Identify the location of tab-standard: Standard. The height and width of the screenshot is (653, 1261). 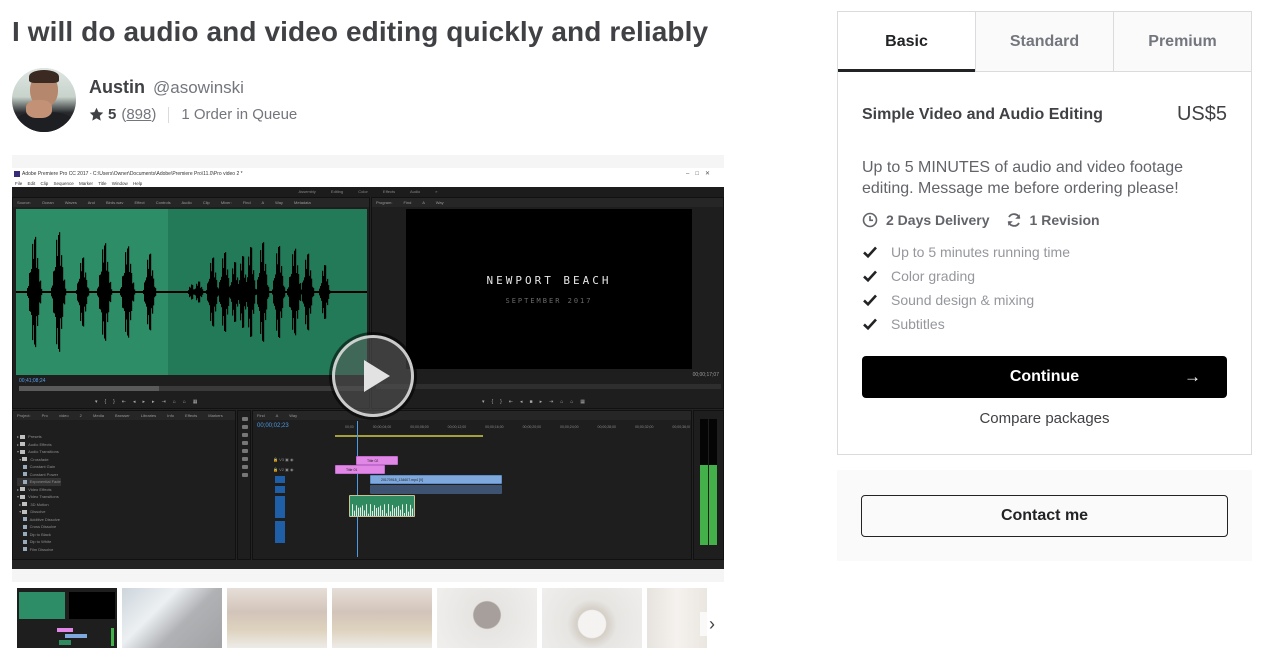
(1044, 41).